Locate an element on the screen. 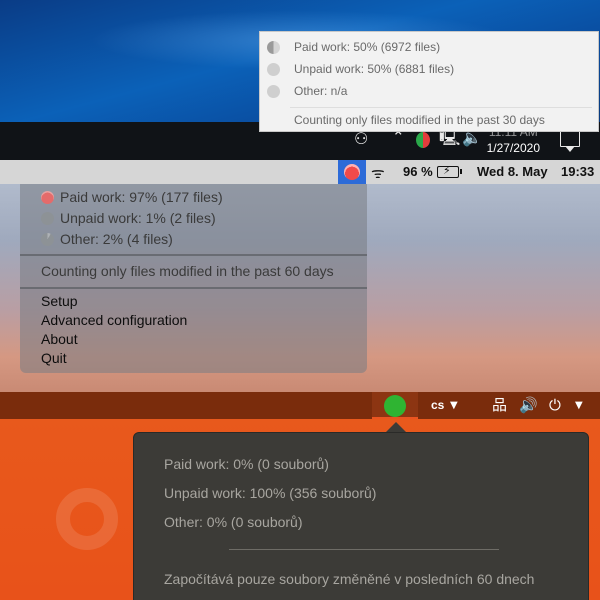 The width and height of the screenshot is (600, 600). paid-status-icon is located at coordinates (47, 197).